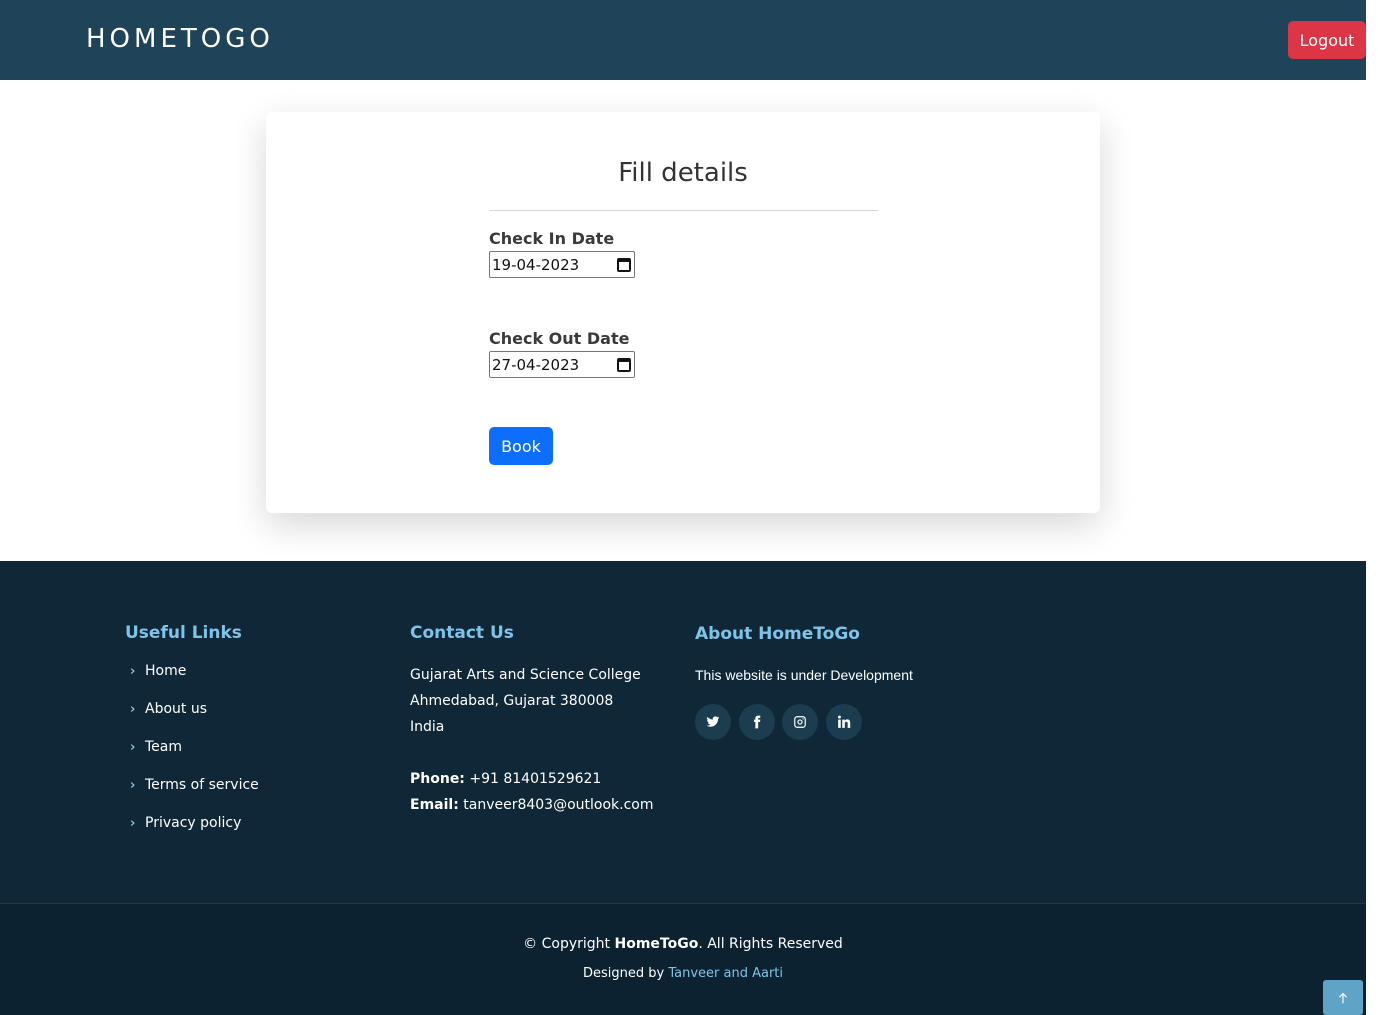 The height and width of the screenshot is (1015, 1378). What do you see at coordinates (770, 944) in the screenshot?
I see `copyright-suffix: . All Rights Reserved` at bounding box center [770, 944].